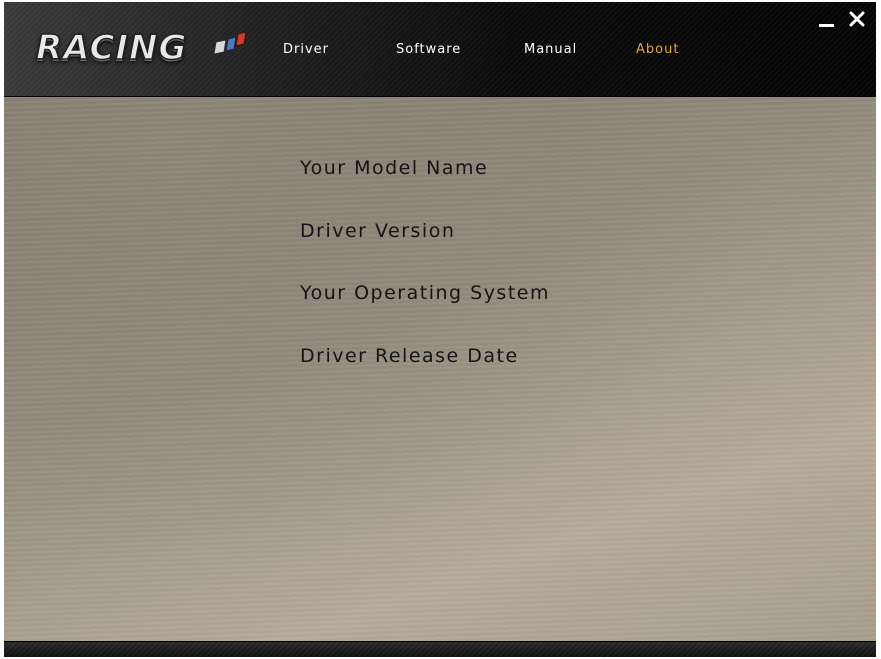  I want to click on tab-software: Software, so click(428, 49).